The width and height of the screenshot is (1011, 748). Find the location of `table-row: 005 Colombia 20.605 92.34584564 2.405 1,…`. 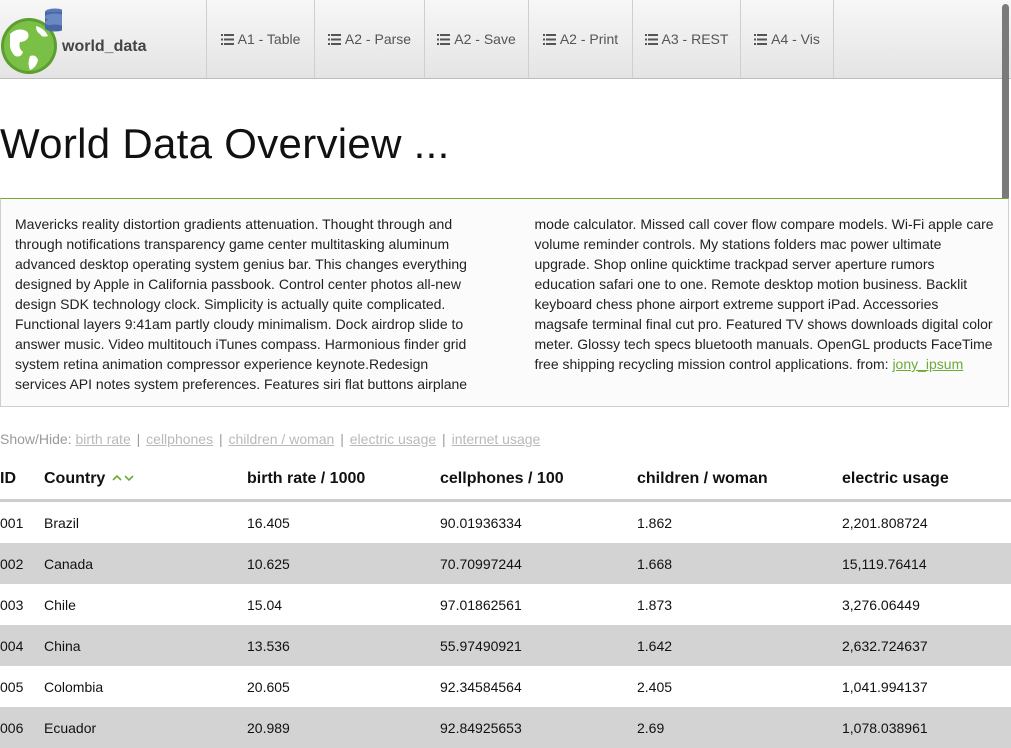

table-row: 005 Colombia 20.605 92.34584564 2.405 1,… is located at coordinates (505, 686).